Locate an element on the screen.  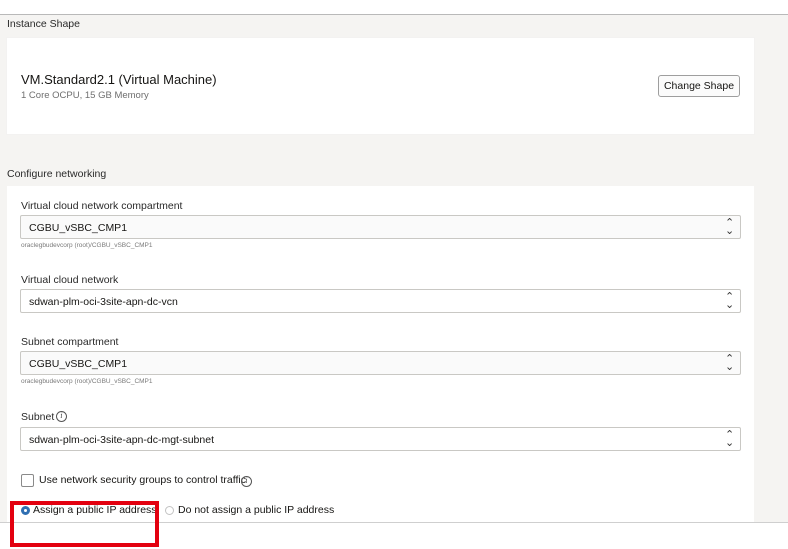
vcn-compartment-label: Virtual cloud network compartment is located at coordinates (102, 206).